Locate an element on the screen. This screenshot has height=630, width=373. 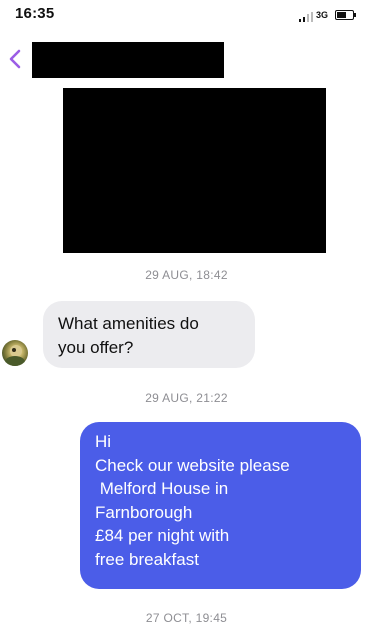
message-text-line: Hi is located at coordinates (103, 441).